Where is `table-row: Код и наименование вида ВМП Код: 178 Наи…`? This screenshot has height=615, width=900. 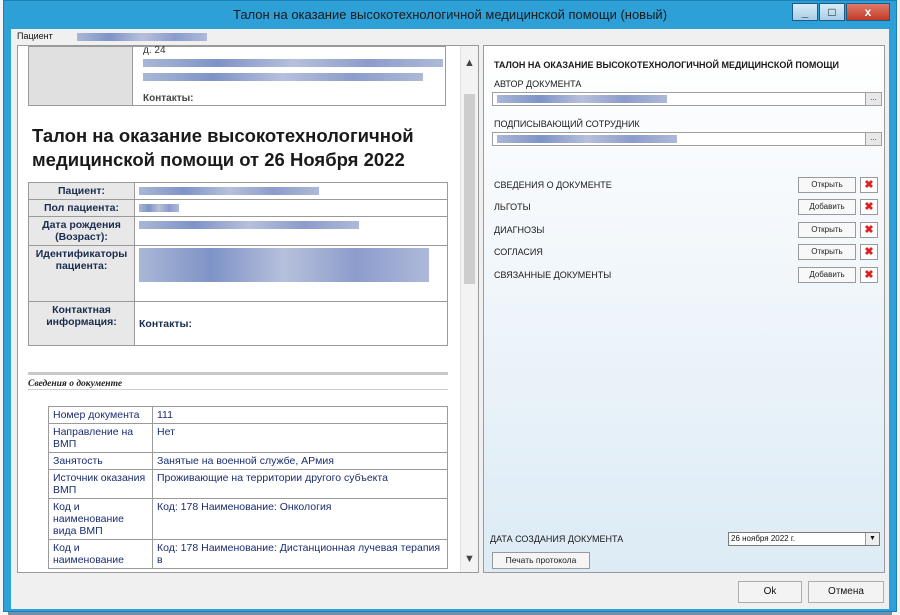 table-row: Код и наименование вида ВМП Код: 178 Наи… is located at coordinates (248, 519).